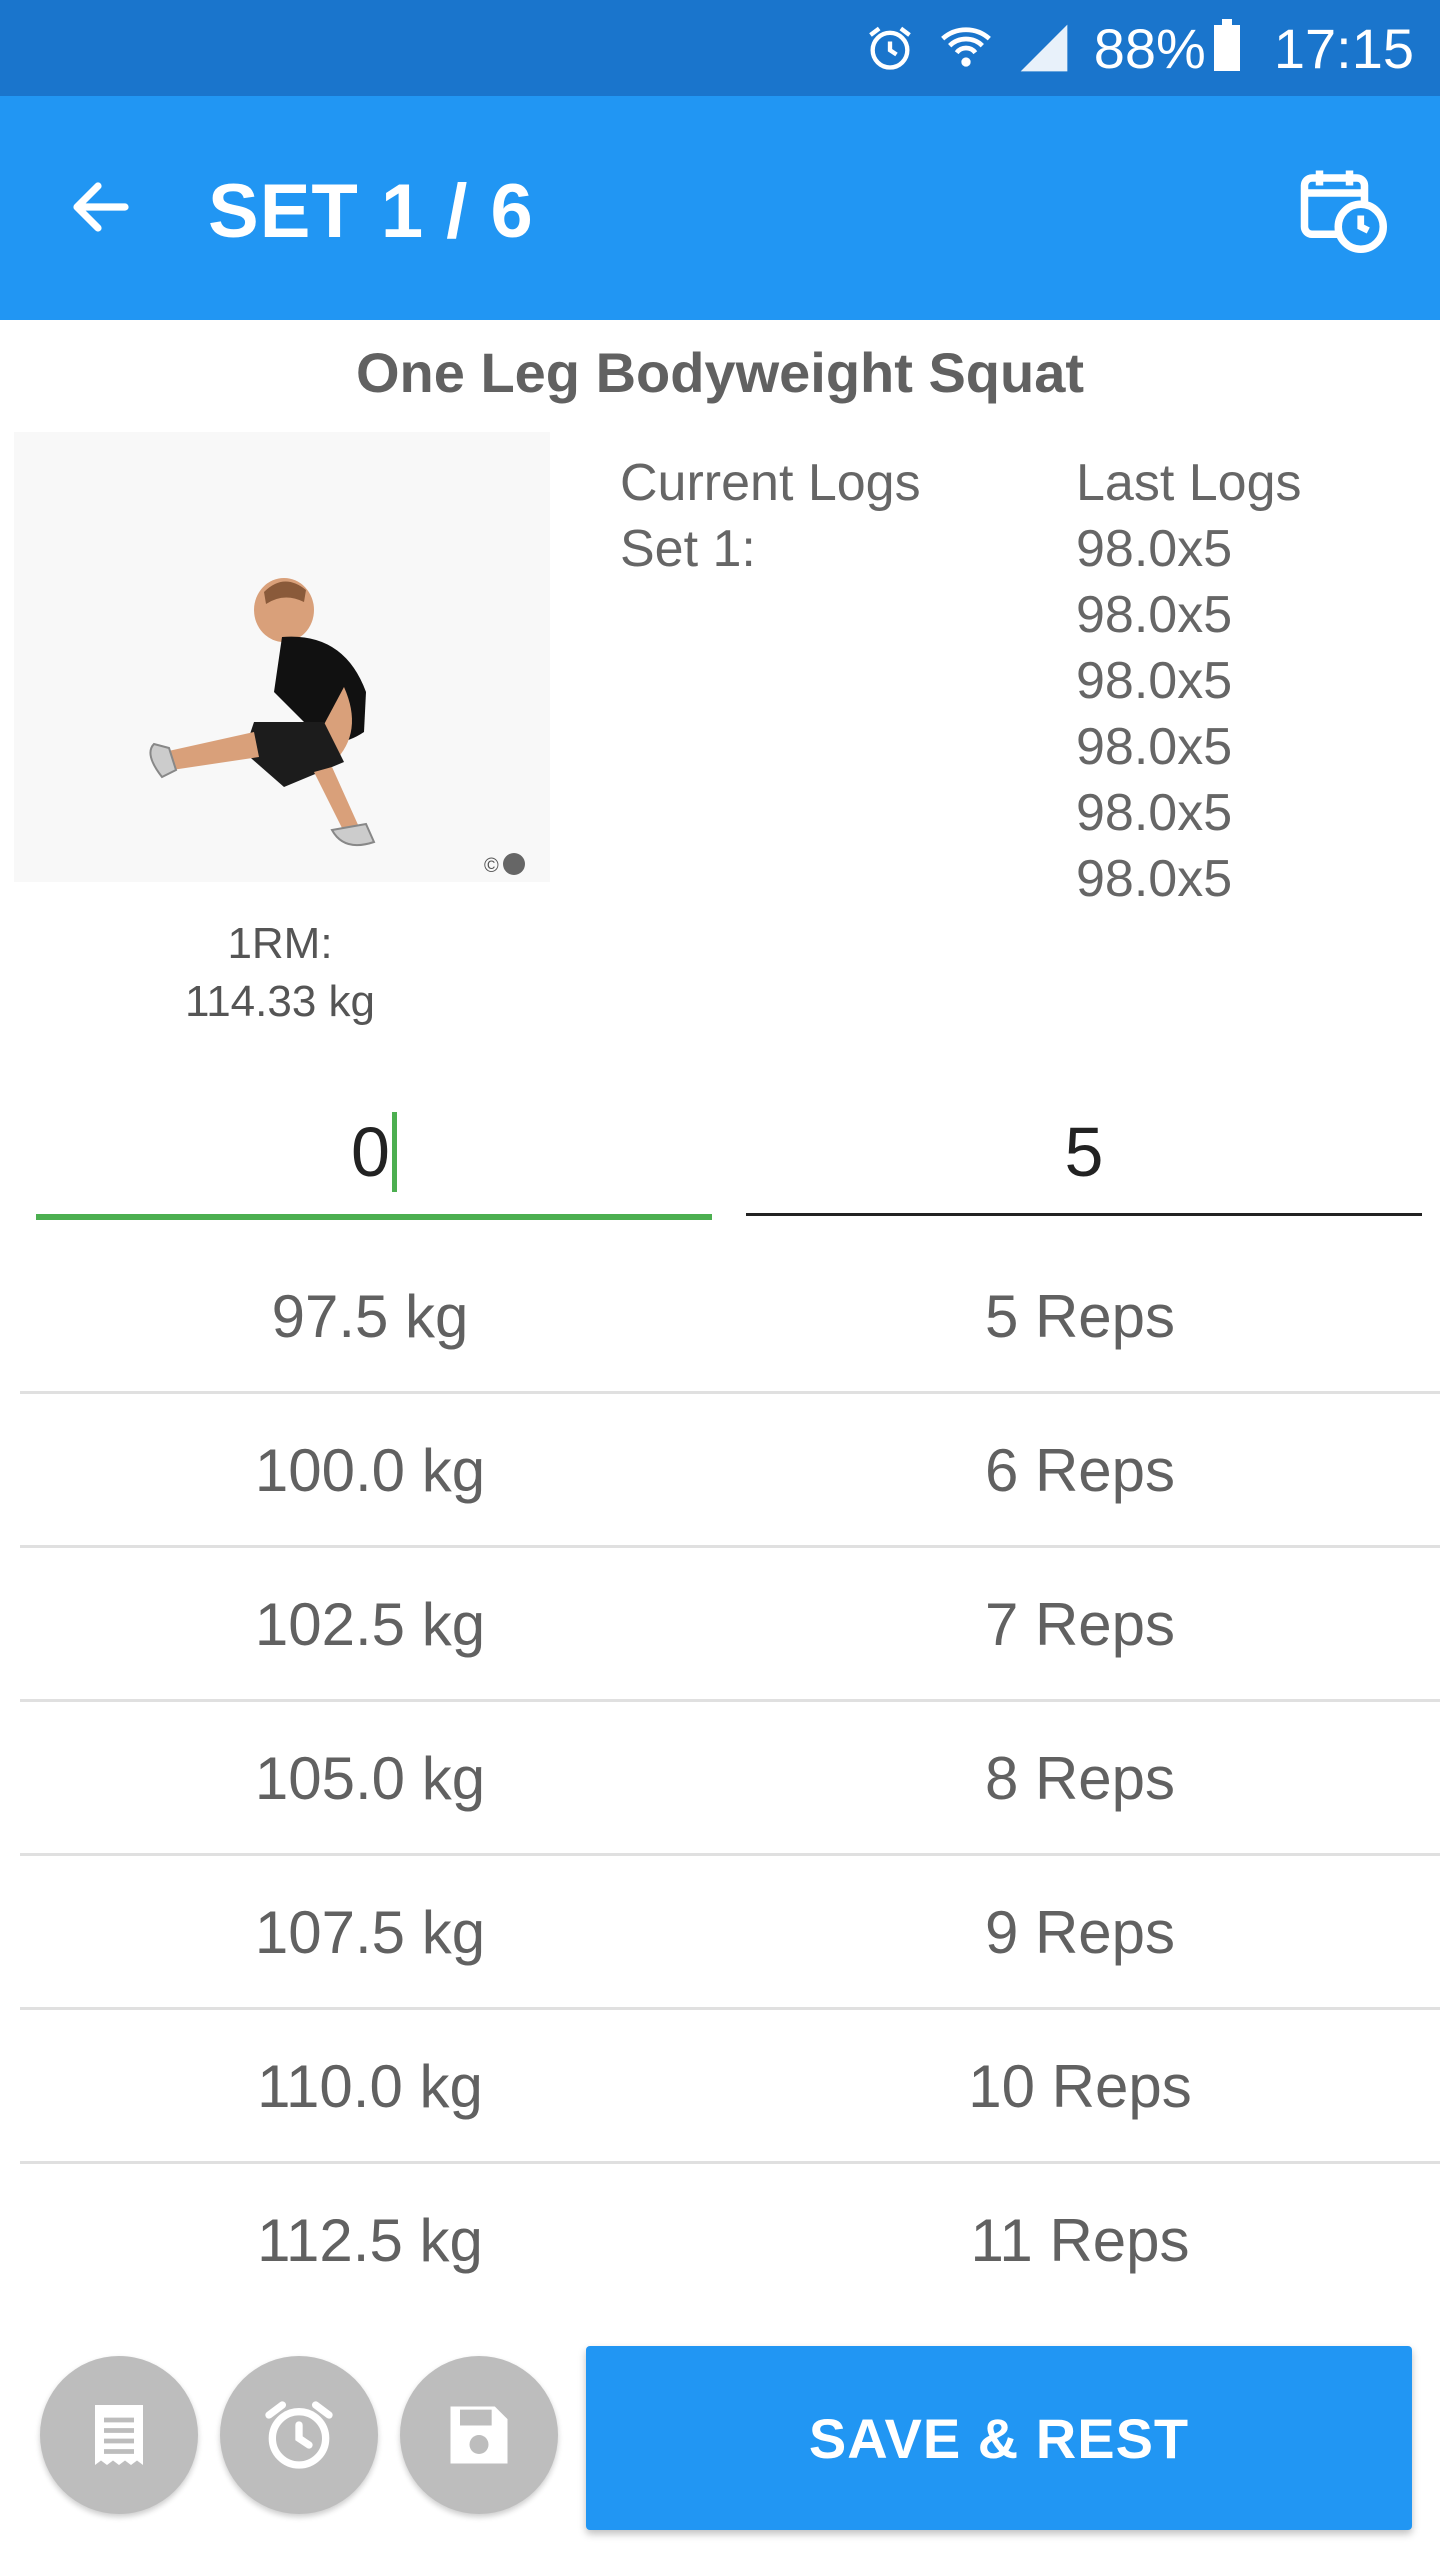 The height and width of the screenshot is (2560, 1440). I want to click on signal-icon, so click(1044, 48).